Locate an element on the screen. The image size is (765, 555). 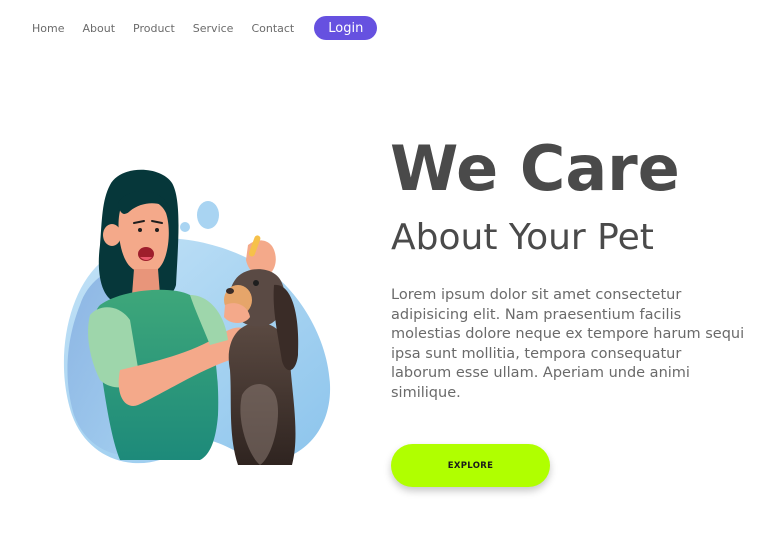
nav-link-about: About is located at coordinates (98, 28).